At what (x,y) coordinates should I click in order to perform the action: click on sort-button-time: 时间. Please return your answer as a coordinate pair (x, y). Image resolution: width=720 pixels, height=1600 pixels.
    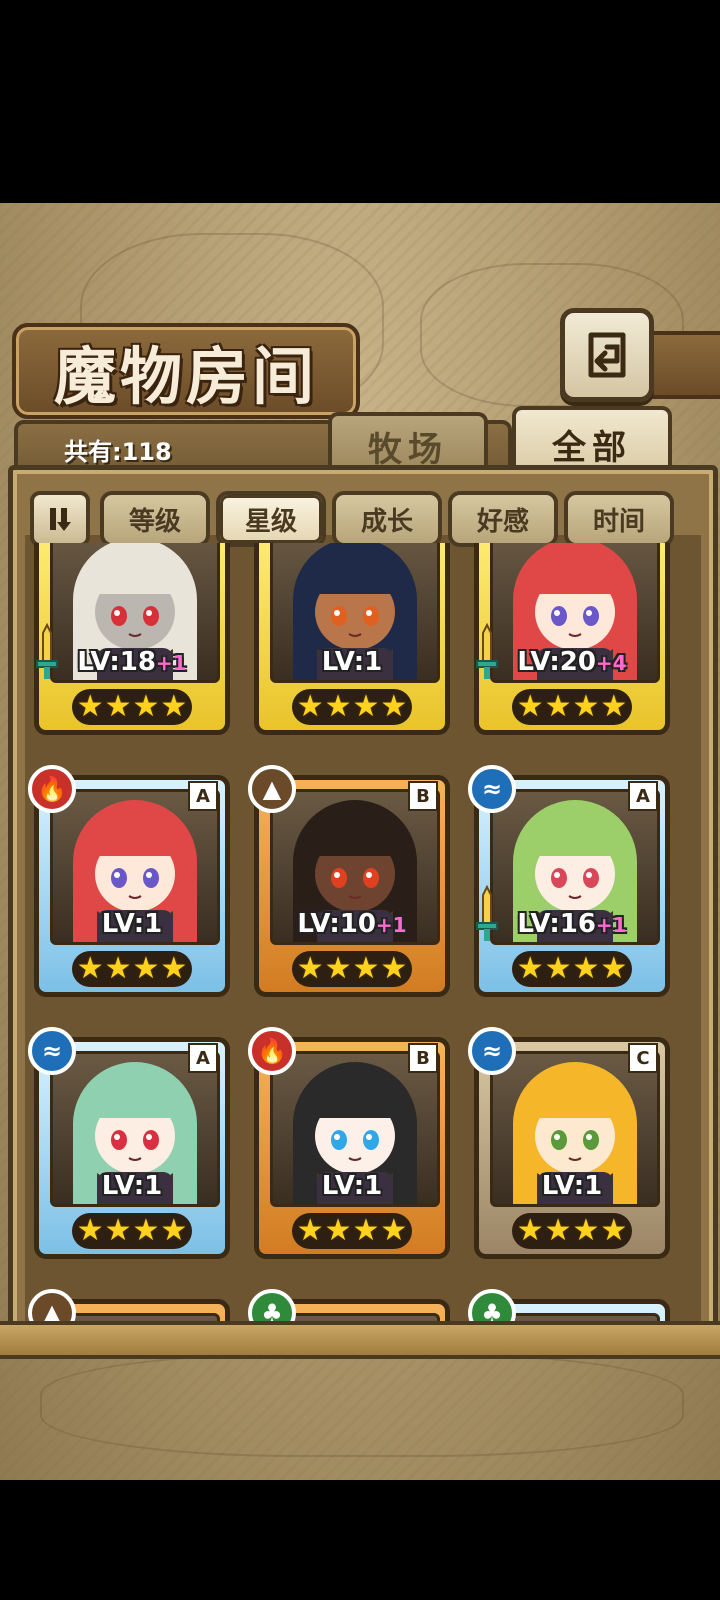
    Looking at the image, I should click on (619, 519).